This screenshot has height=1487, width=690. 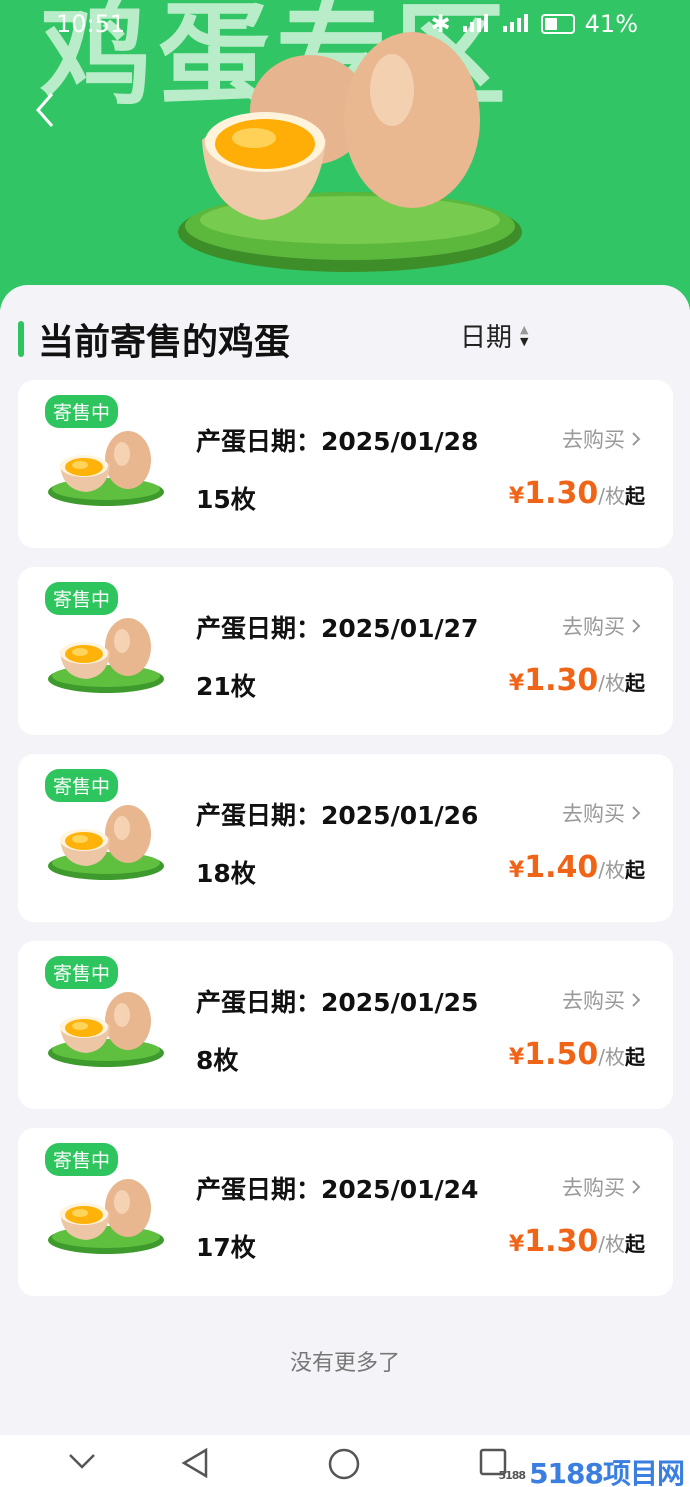 I want to click on sort-date-label: 日期, so click(x=486, y=338).